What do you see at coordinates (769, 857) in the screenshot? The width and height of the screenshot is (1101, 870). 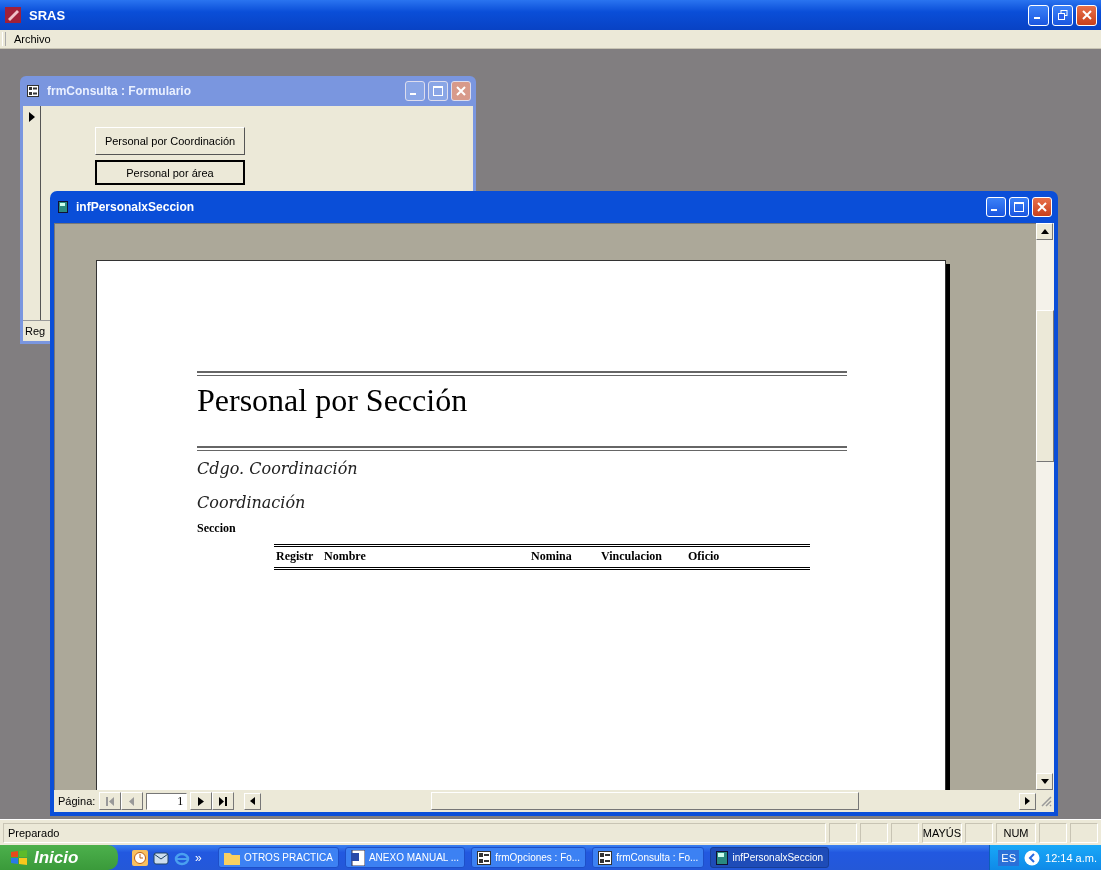 I see `taskbar-button: infPersonalxSeccion` at bounding box center [769, 857].